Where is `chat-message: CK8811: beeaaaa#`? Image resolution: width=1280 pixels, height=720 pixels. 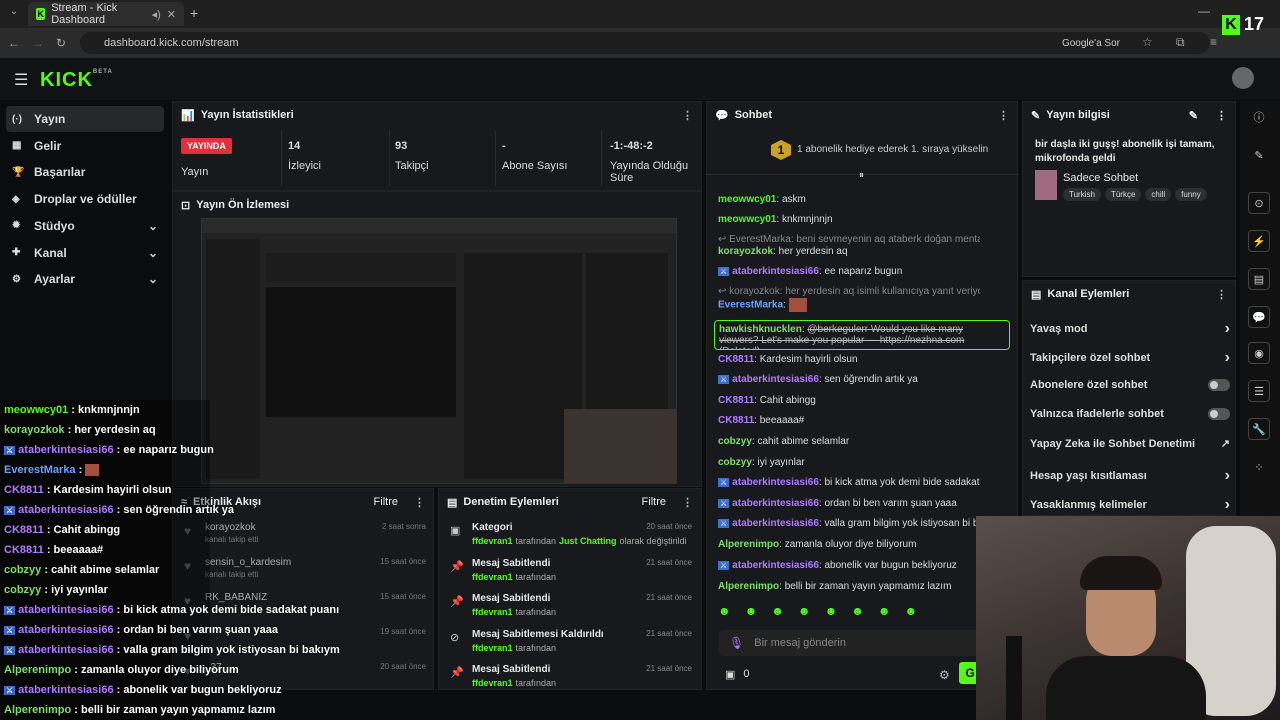
chat-message: CK8811: beeaaaa# is located at coordinates (849, 420).